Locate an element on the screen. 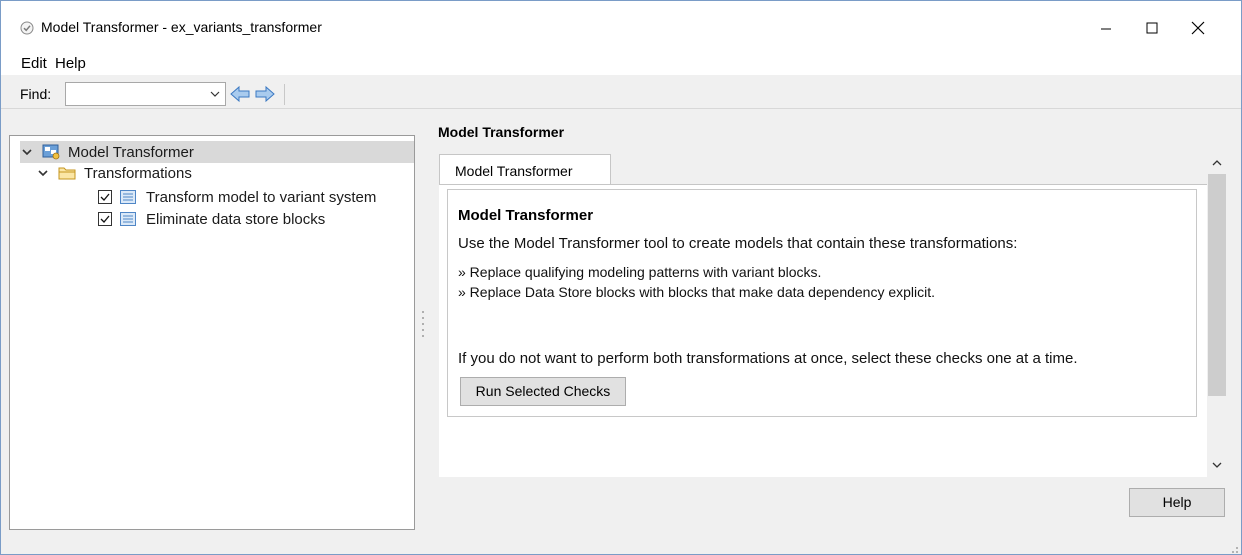  tree-item-model-transformer: Model Transformer is located at coordinates (217, 152).